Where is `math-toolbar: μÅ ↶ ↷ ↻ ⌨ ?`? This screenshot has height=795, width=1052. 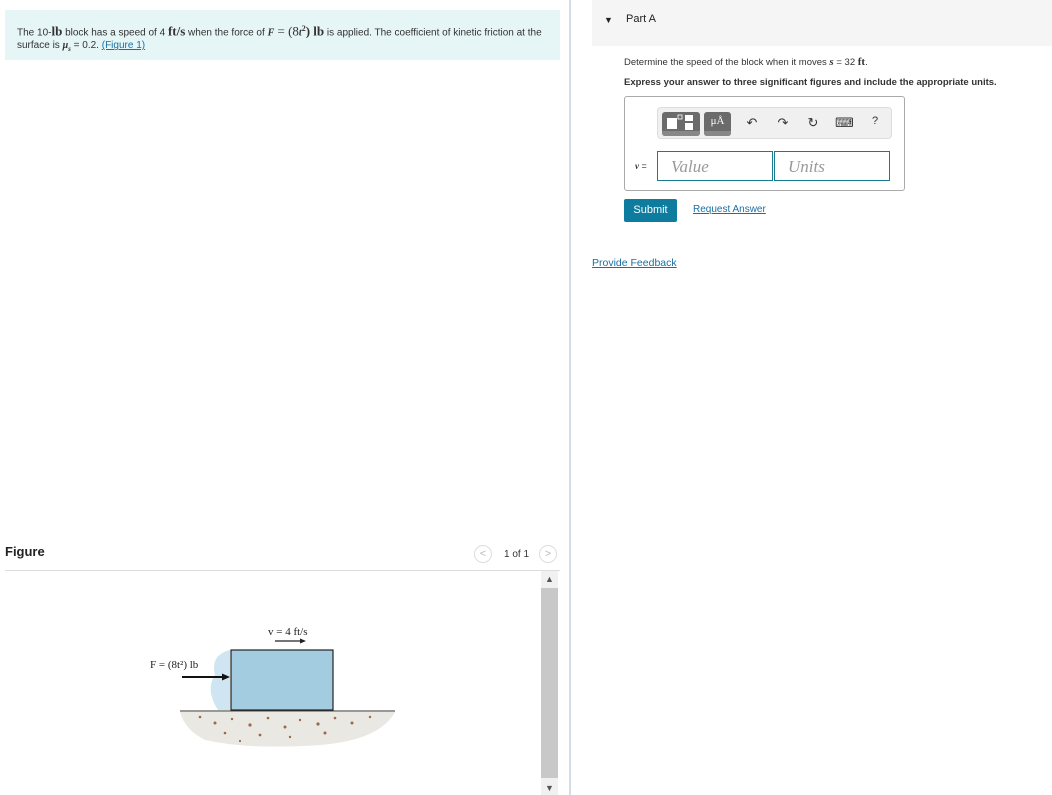
math-toolbar: μÅ ↶ ↷ ↻ ⌨ ? is located at coordinates (774, 123).